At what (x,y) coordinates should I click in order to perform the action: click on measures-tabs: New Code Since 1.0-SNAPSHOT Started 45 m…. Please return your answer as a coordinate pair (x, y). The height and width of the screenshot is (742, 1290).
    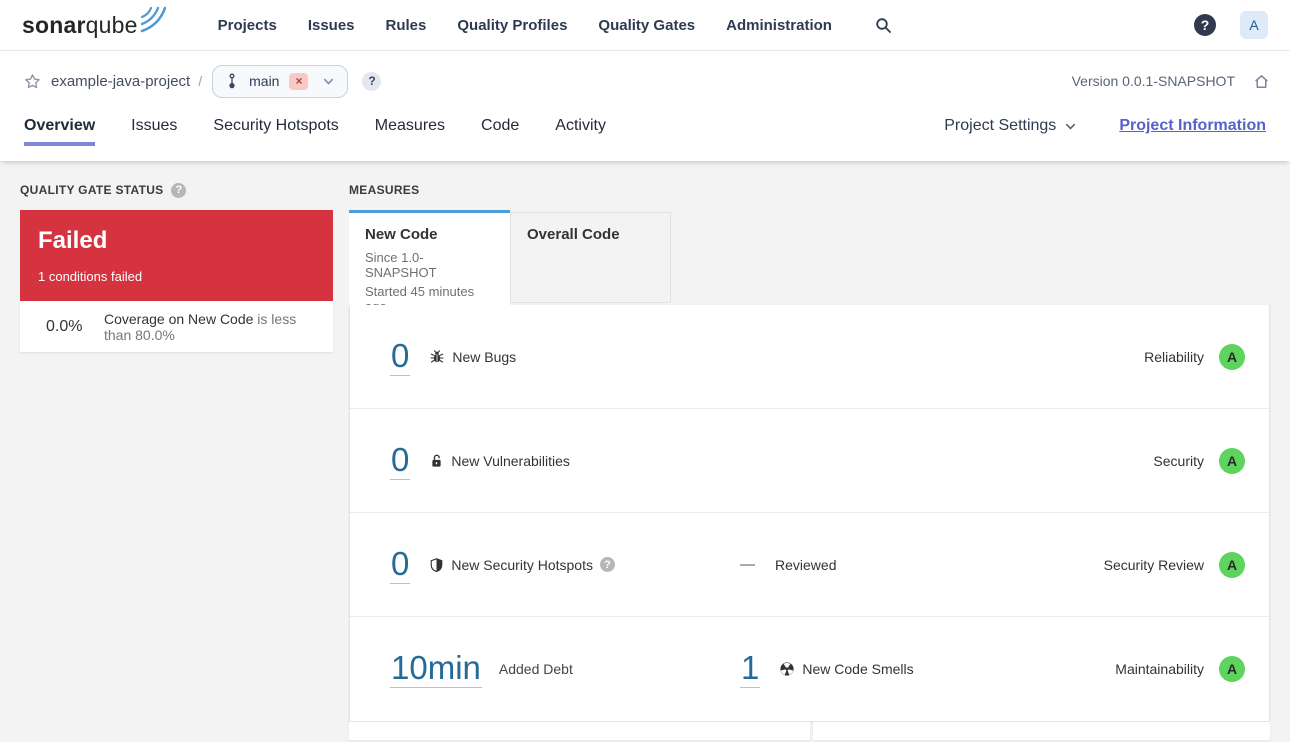
    Looking at the image, I should click on (809, 262).